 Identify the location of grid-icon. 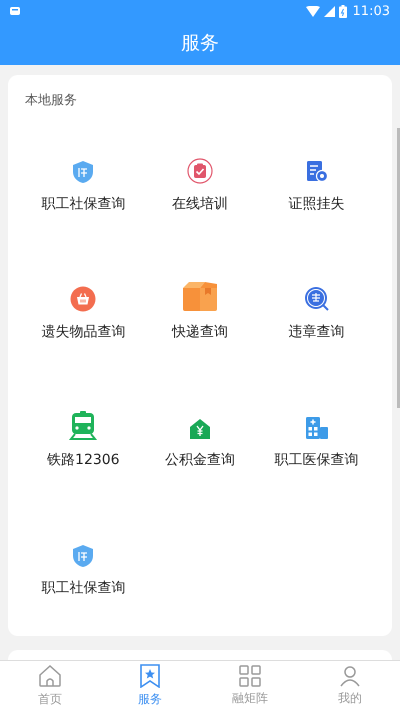
(250, 675).